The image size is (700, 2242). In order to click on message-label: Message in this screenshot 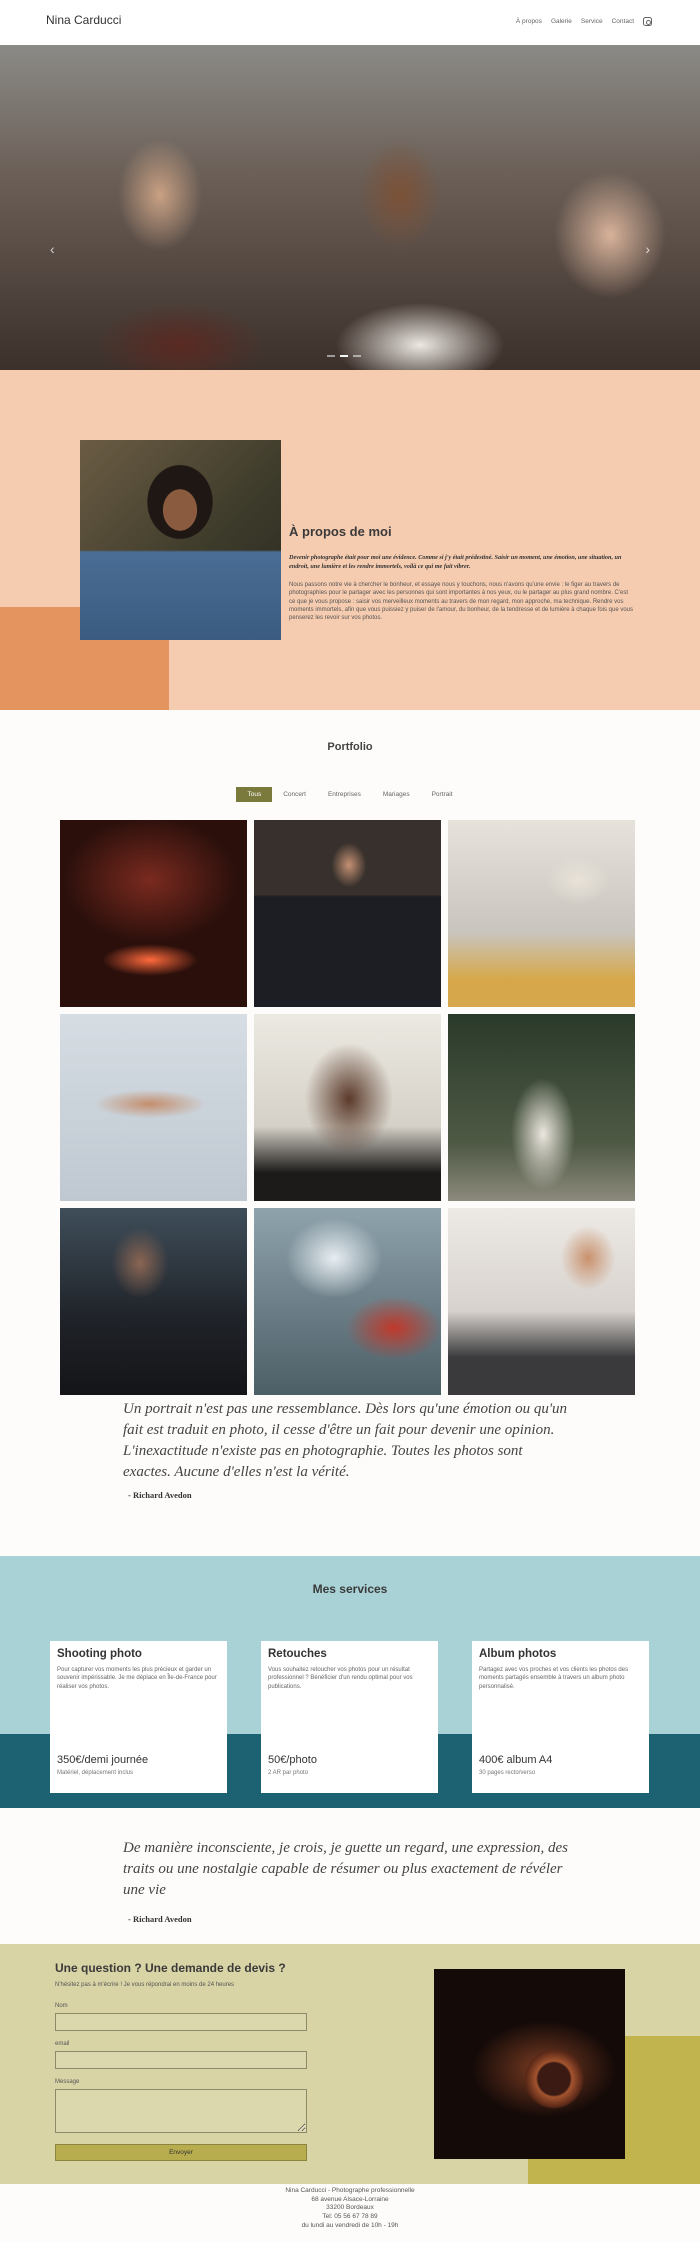, I will do `click(67, 2082)`.